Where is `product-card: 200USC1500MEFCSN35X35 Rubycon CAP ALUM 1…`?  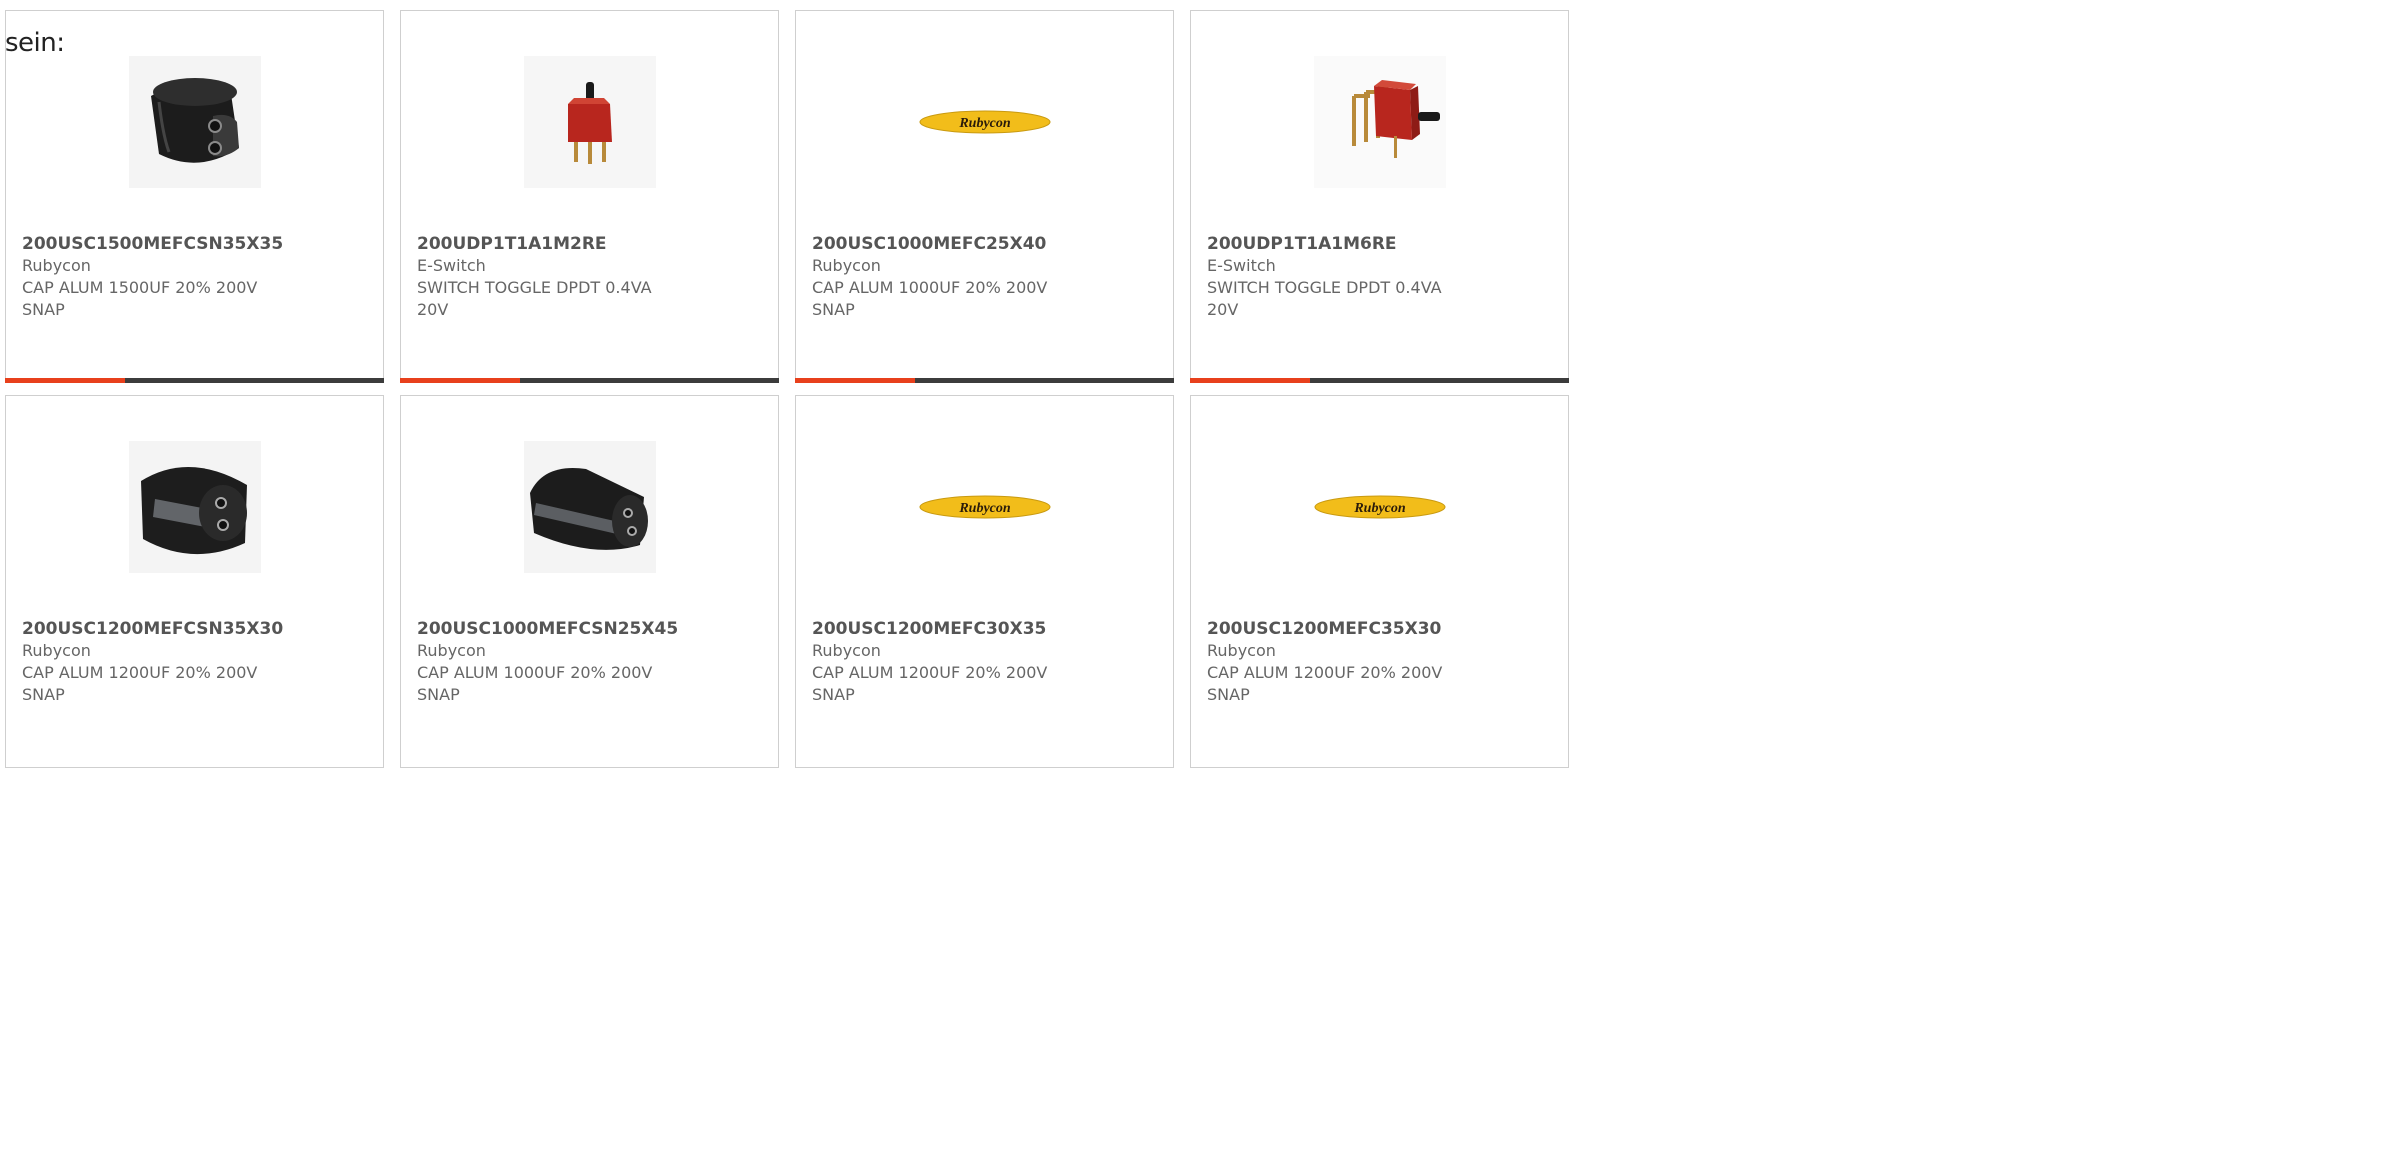 product-card: 200USC1500MEFCSN35X35 Rubycon CAP ALUM 1… is located at coordinates (194, 196).